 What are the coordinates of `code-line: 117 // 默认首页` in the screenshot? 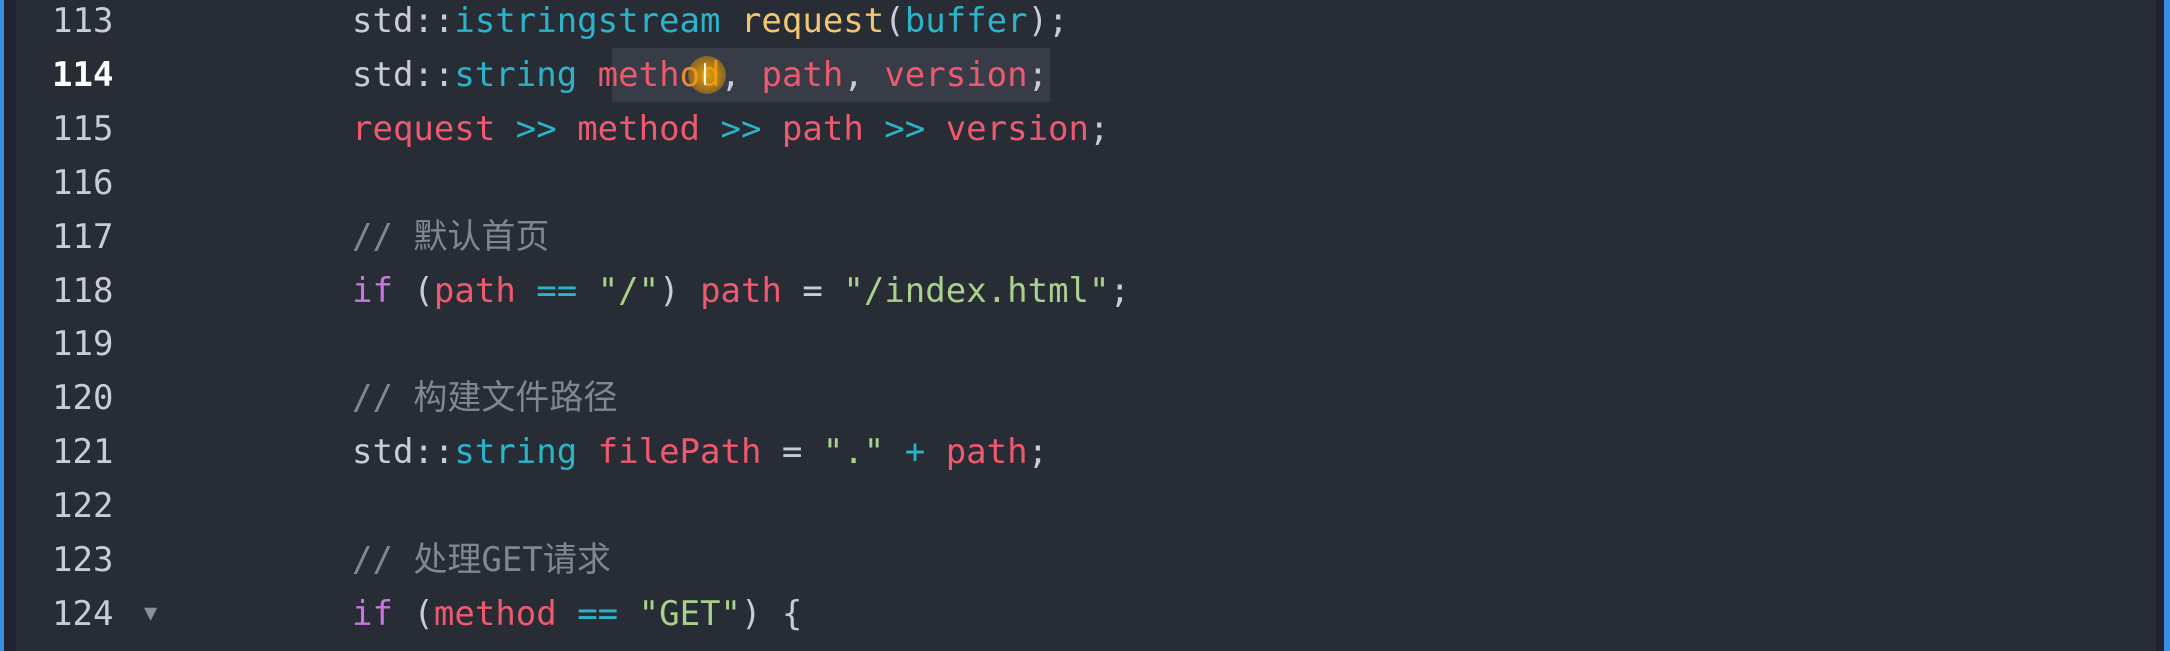 It's located at (1086, 237).